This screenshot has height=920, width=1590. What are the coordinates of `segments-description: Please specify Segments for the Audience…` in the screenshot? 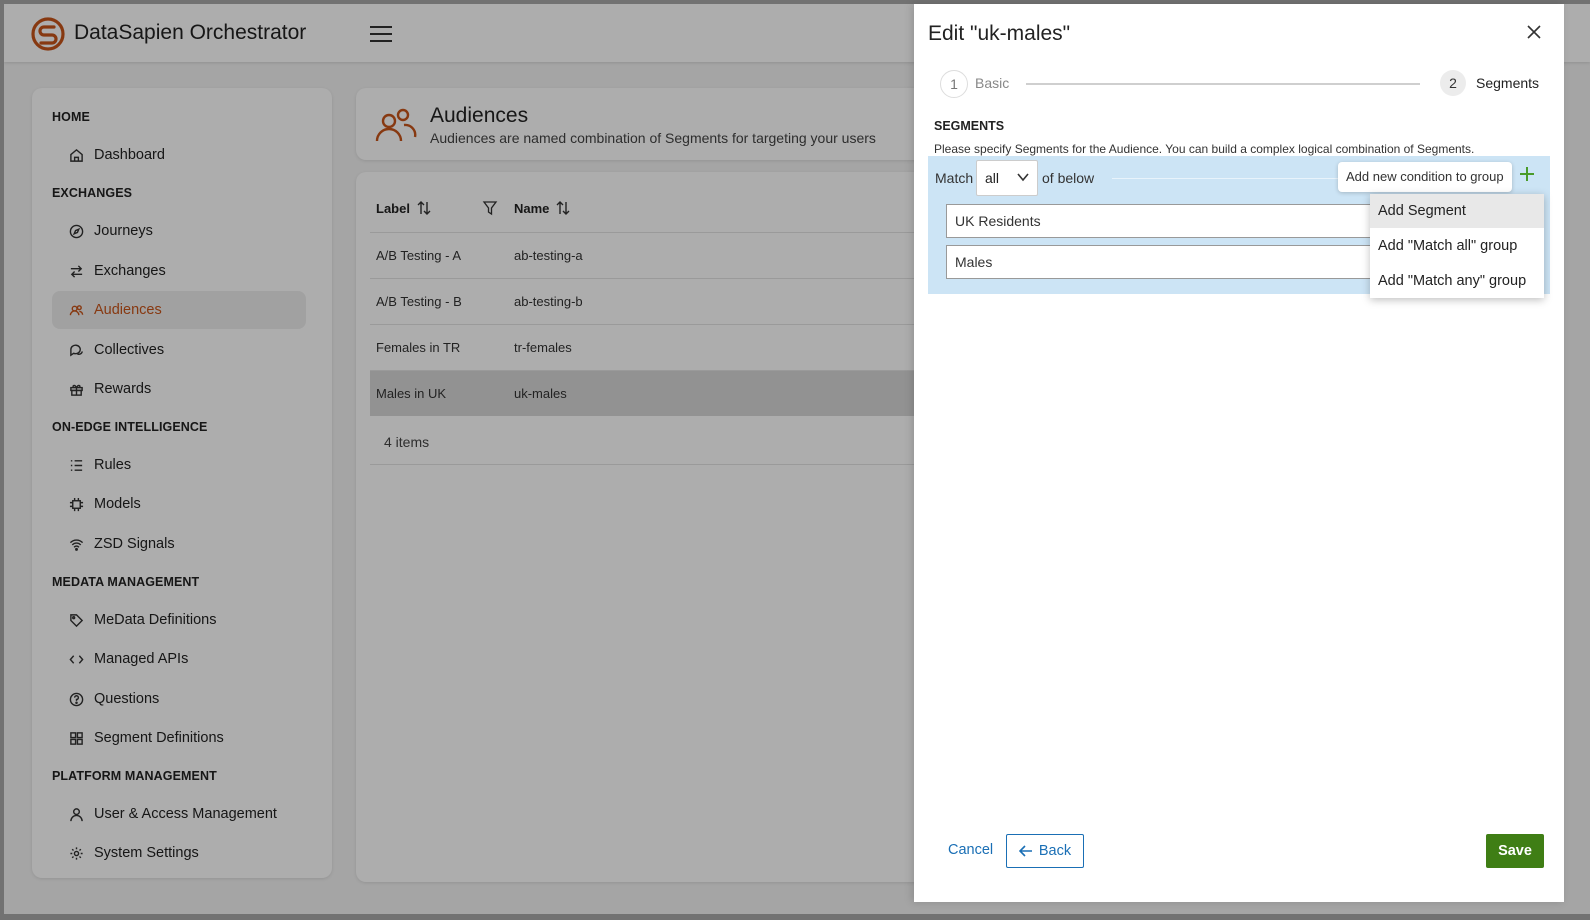 It's located at (1204, 149).